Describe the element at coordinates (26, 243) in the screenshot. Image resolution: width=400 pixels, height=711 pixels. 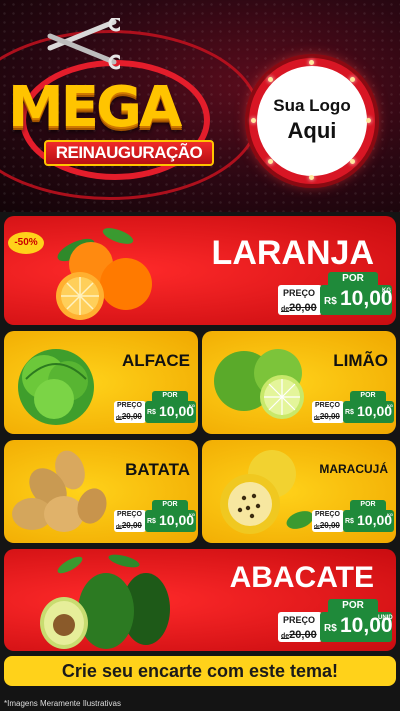
I see `discount-badge: -50%` at that location.